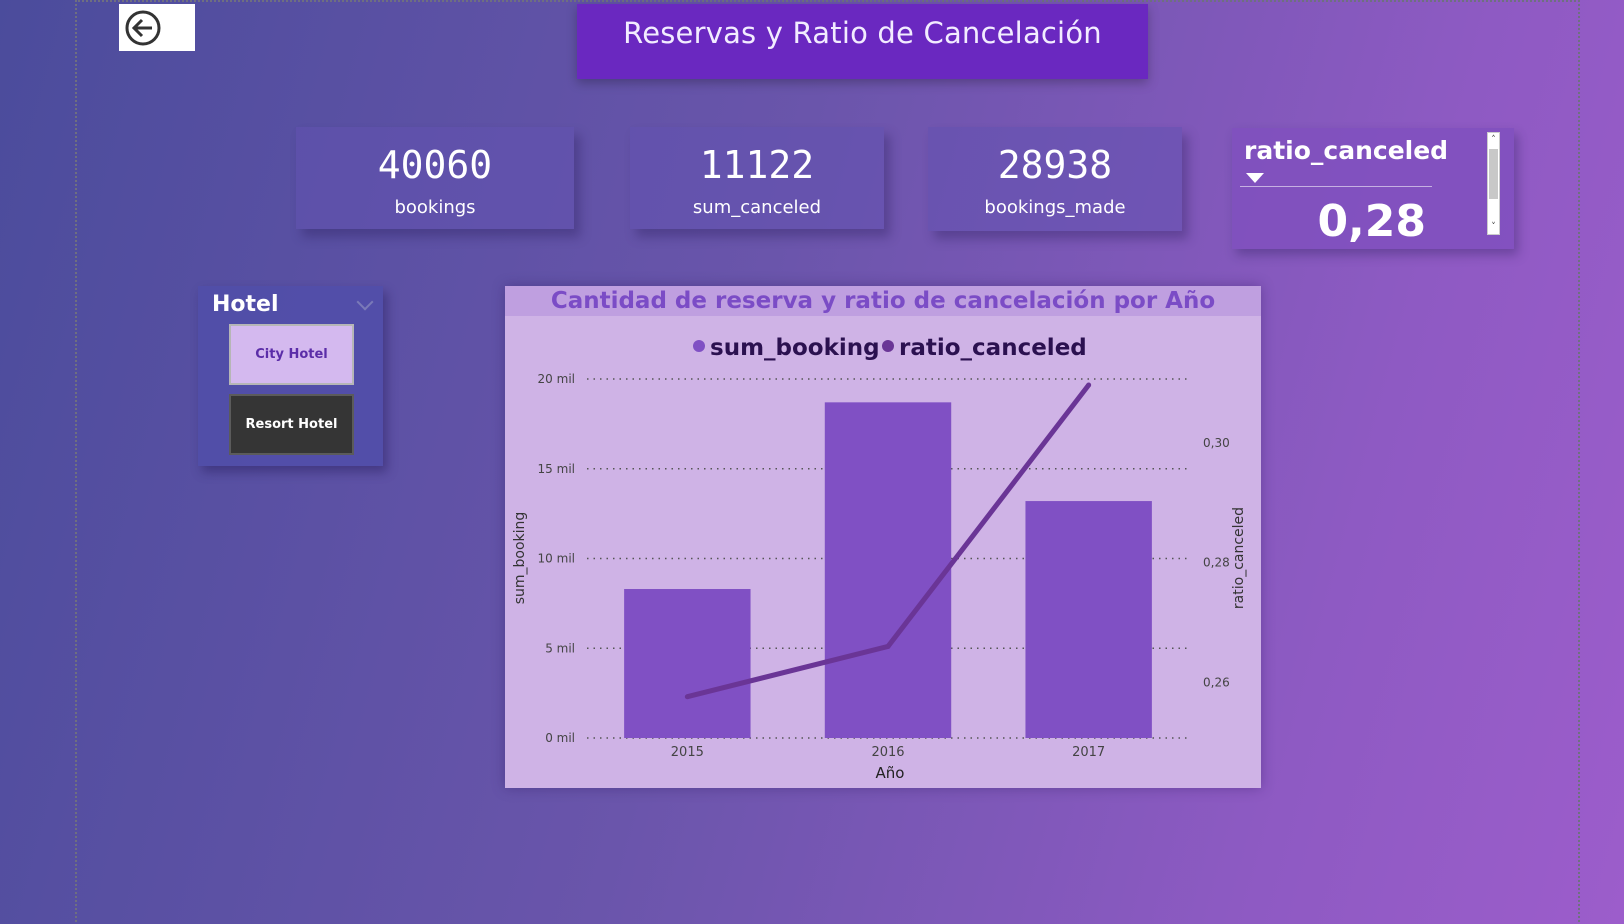 This screenshot has width=1624, height=924. What do you see at coordinates (687, 697) in the screenshot?
I see `point-ratio-canceled-2015` at bounding box center [687, 697].